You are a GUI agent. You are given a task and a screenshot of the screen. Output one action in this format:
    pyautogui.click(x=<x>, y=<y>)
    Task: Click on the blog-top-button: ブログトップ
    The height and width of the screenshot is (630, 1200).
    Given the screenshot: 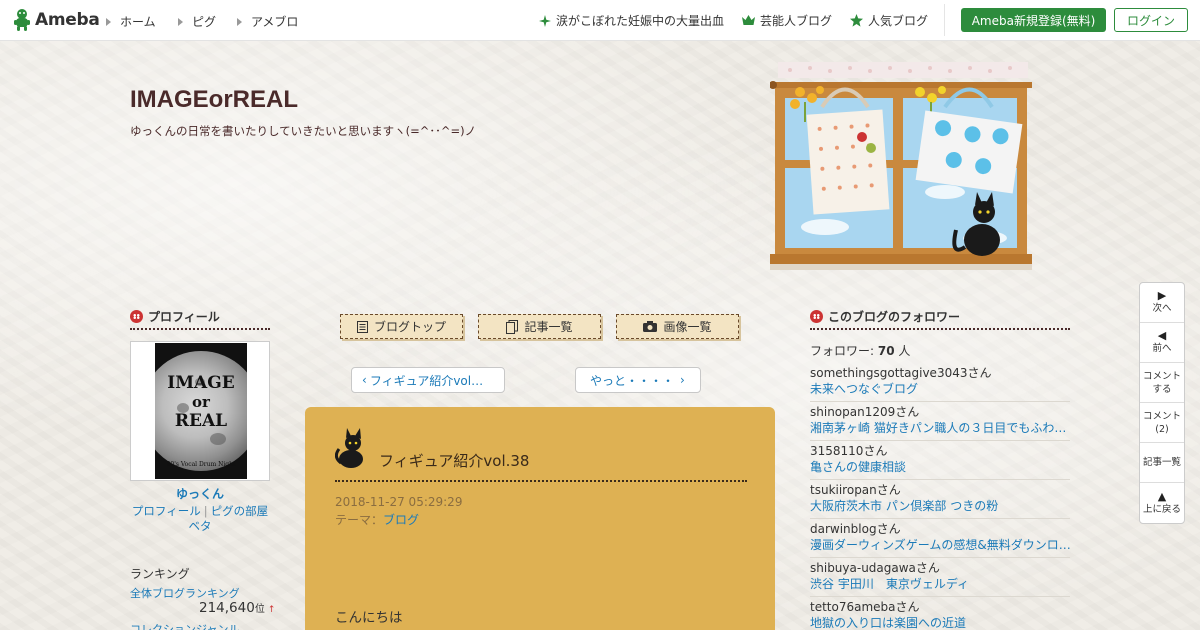 What is the action you would take?
    pyautogui.click(x=401, y=326)
    